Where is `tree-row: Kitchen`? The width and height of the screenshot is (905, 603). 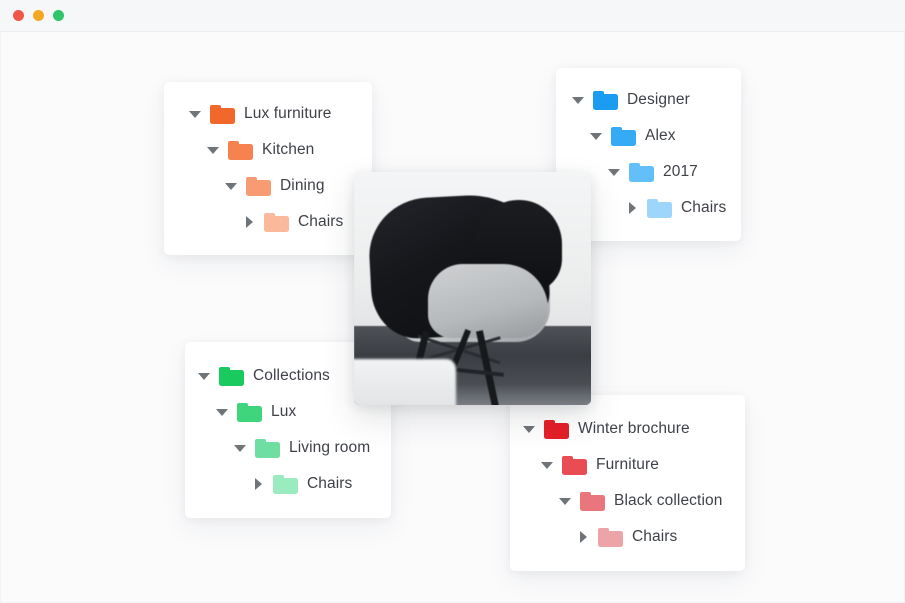
tree-row: Kitchen is located at coordinates (268, 150).